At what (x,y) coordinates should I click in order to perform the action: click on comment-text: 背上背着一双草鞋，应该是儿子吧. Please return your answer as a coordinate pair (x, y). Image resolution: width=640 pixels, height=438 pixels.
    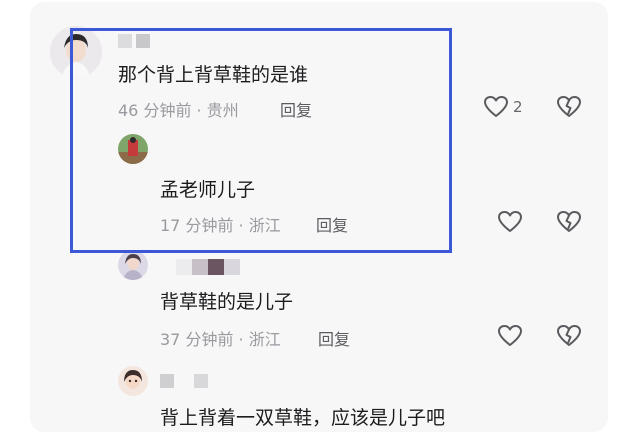
    Looking at the image, I should click on (303, 418).